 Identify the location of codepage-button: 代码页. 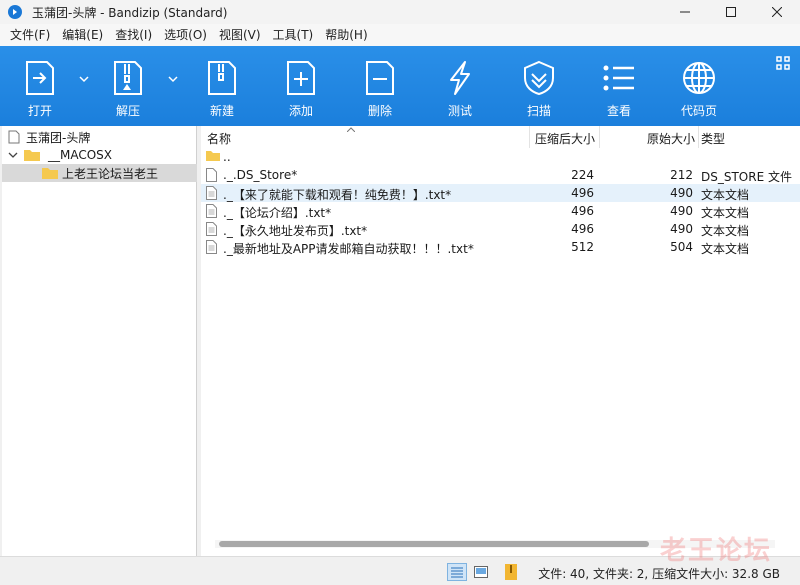
(699, 86).